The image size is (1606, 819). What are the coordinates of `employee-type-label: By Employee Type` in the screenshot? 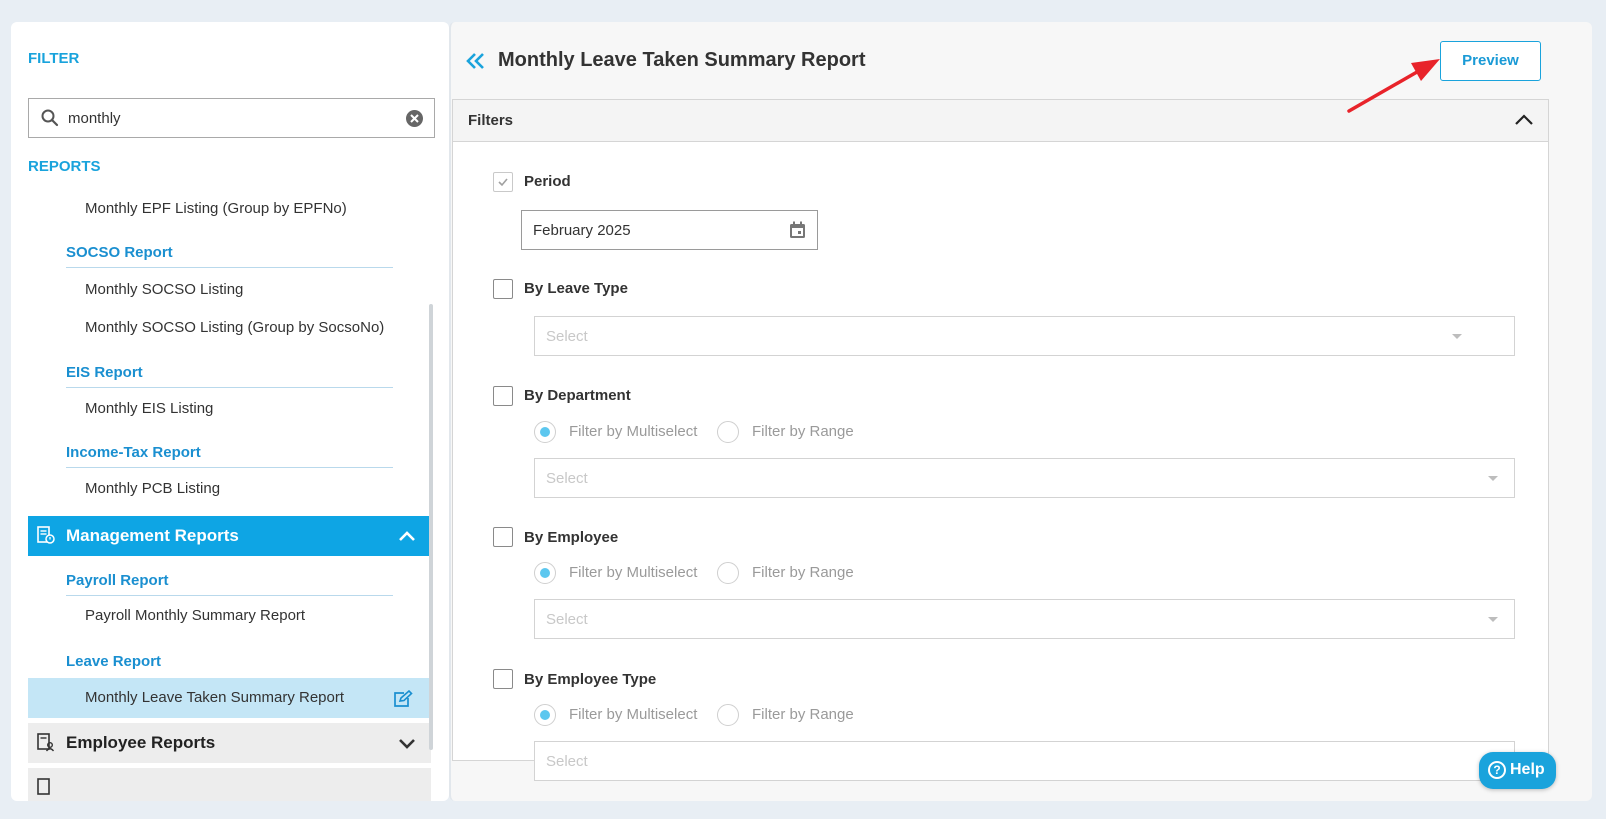 It's located at (590, 679).